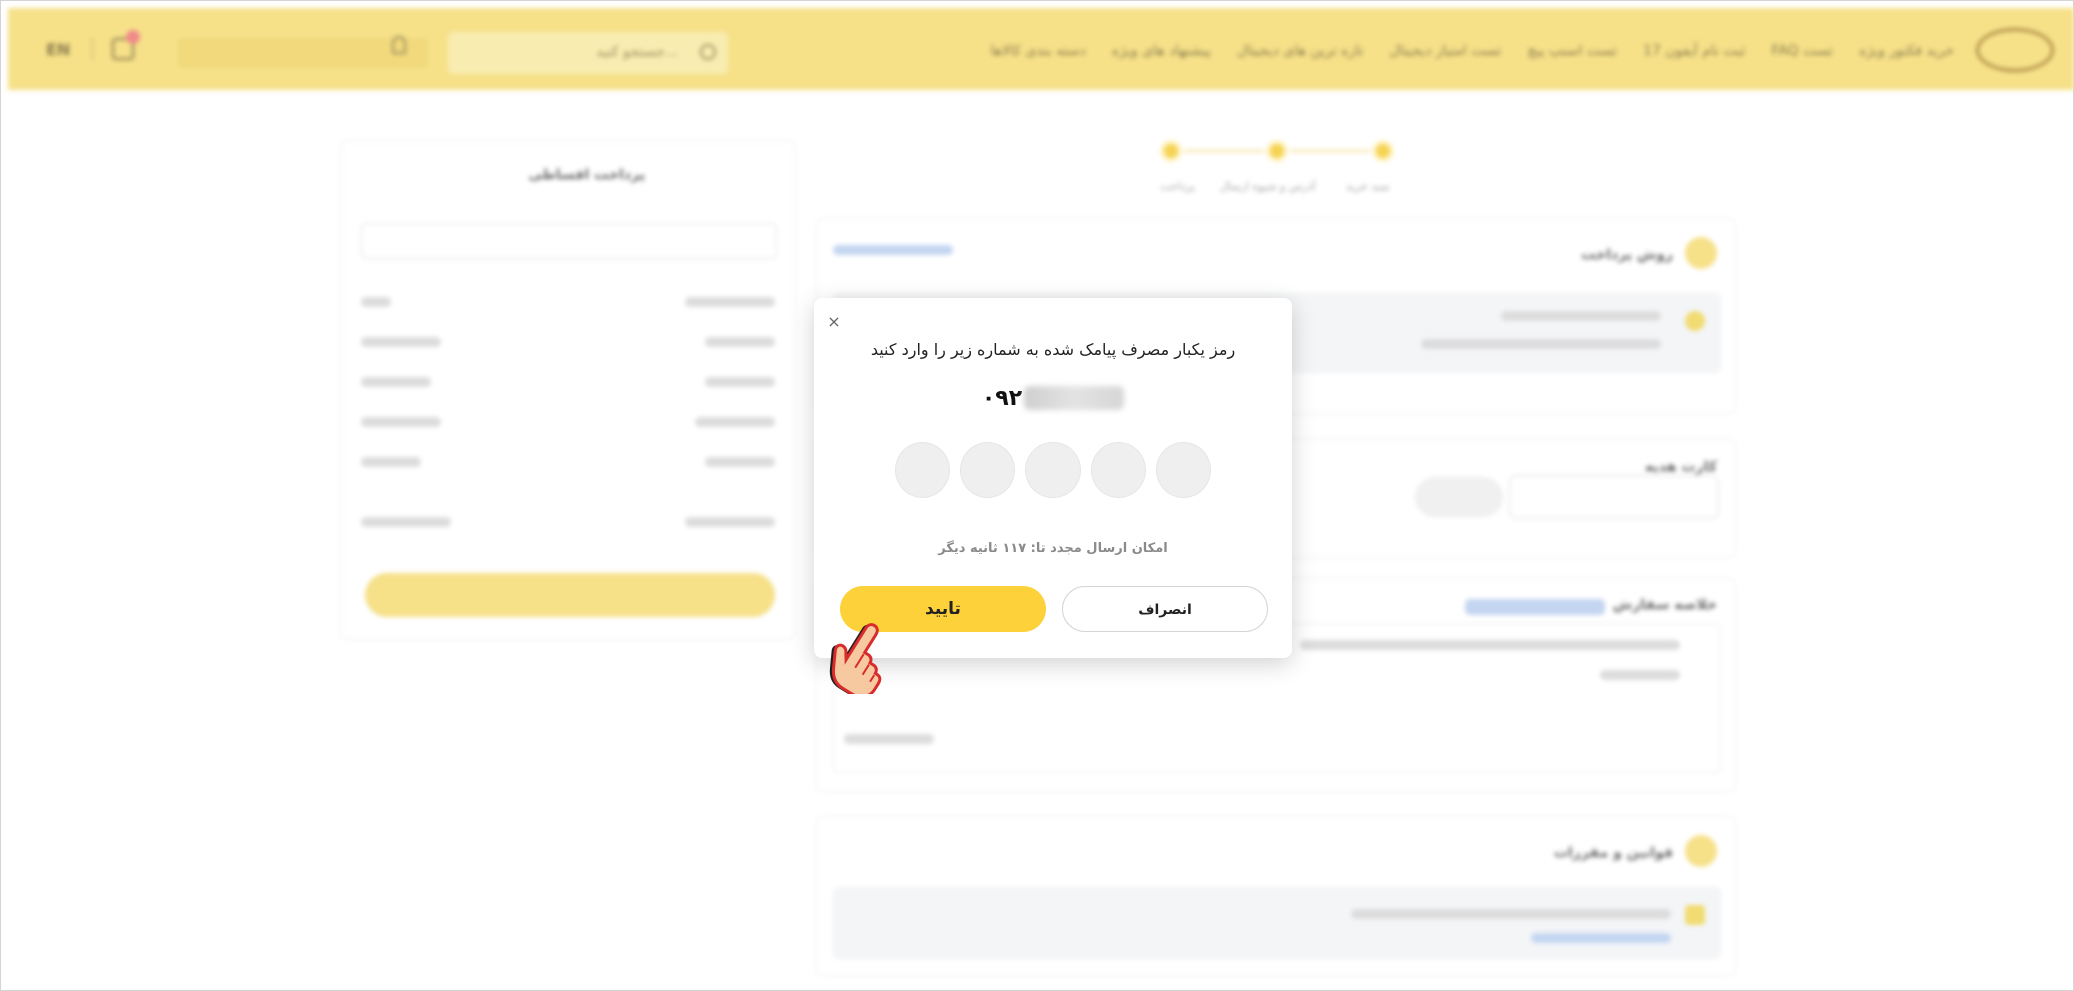 The height and width of the screenshot is (991, 2074). What do you see at coordinates (1053, 548) in the screenshot?
I see `resend-countdown: امکان ارسال مجدد تا: ۱۱۷ ثانیه دیگر` at bounding box center [1053, 548].